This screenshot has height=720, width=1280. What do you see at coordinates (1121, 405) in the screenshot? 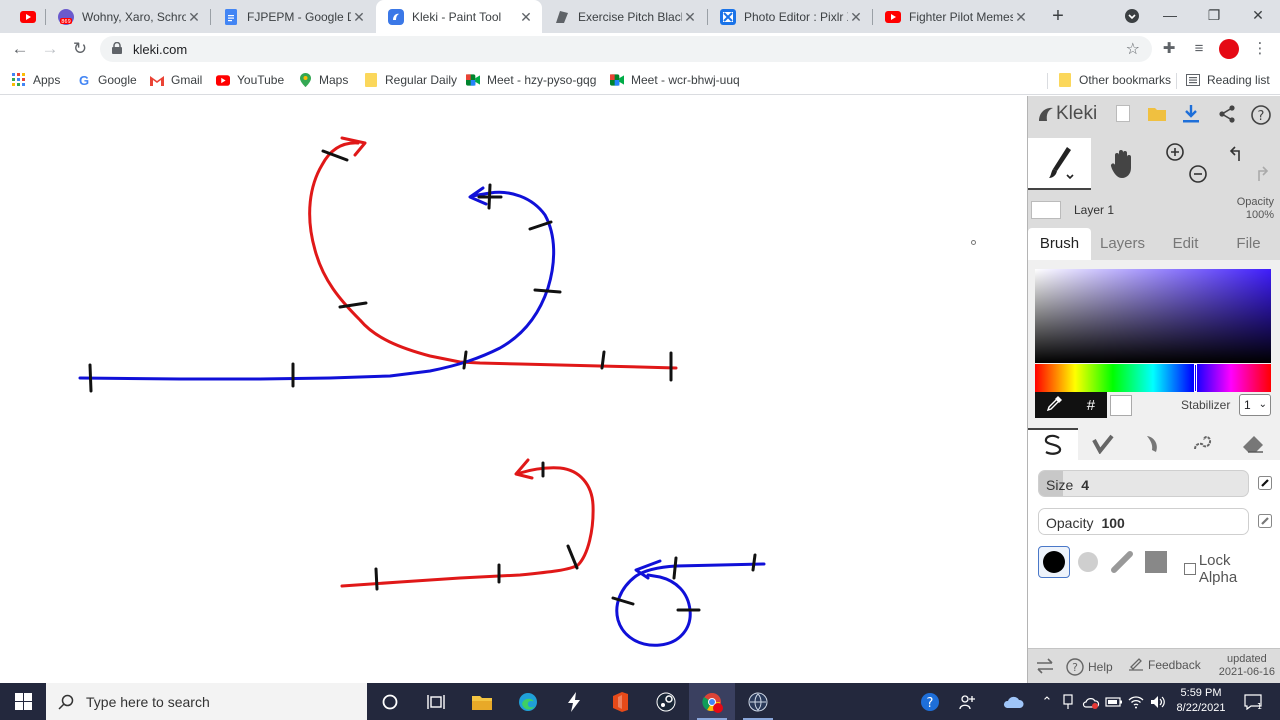
I see `secondary-color-swatch` at bounding box center [1121, 405].